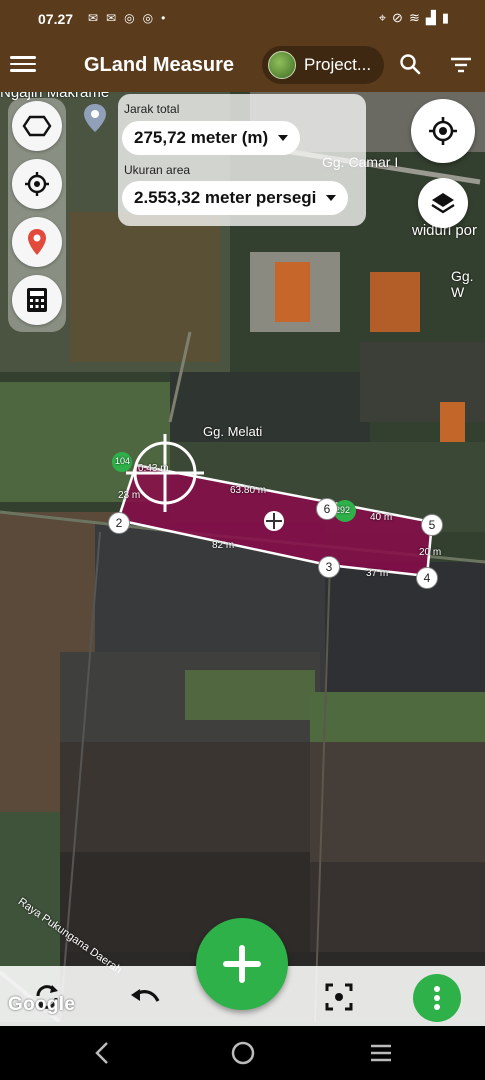 The height and width of the screenshot is (1080, 485). I want to click on system-nav-bar, so click(242, 1053).